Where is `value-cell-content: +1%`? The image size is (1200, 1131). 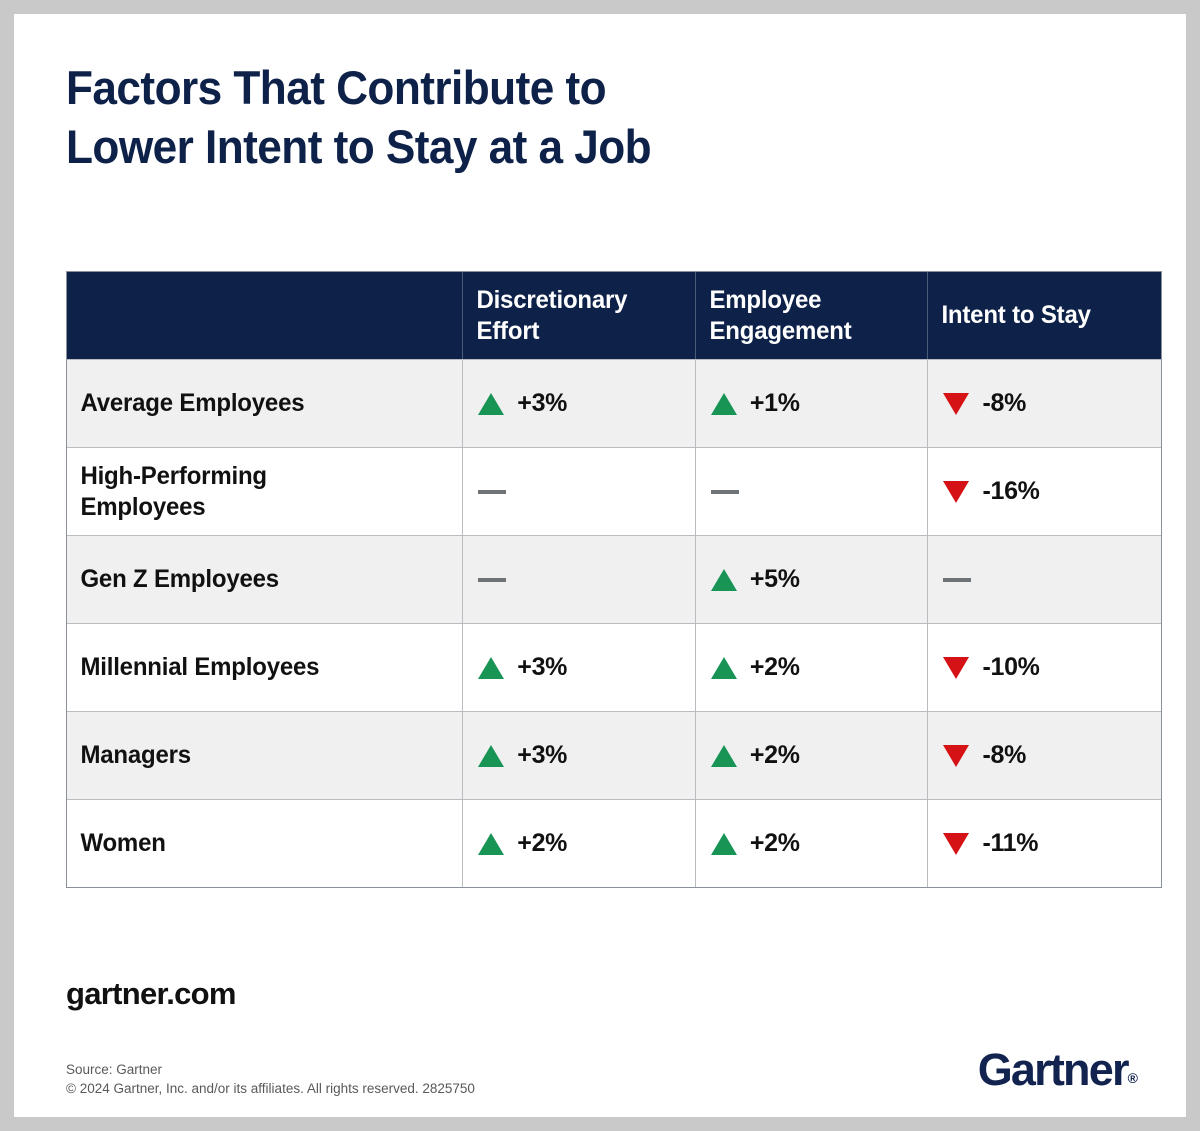 value-cell-content: +1% is located at coordinates (812, 403).